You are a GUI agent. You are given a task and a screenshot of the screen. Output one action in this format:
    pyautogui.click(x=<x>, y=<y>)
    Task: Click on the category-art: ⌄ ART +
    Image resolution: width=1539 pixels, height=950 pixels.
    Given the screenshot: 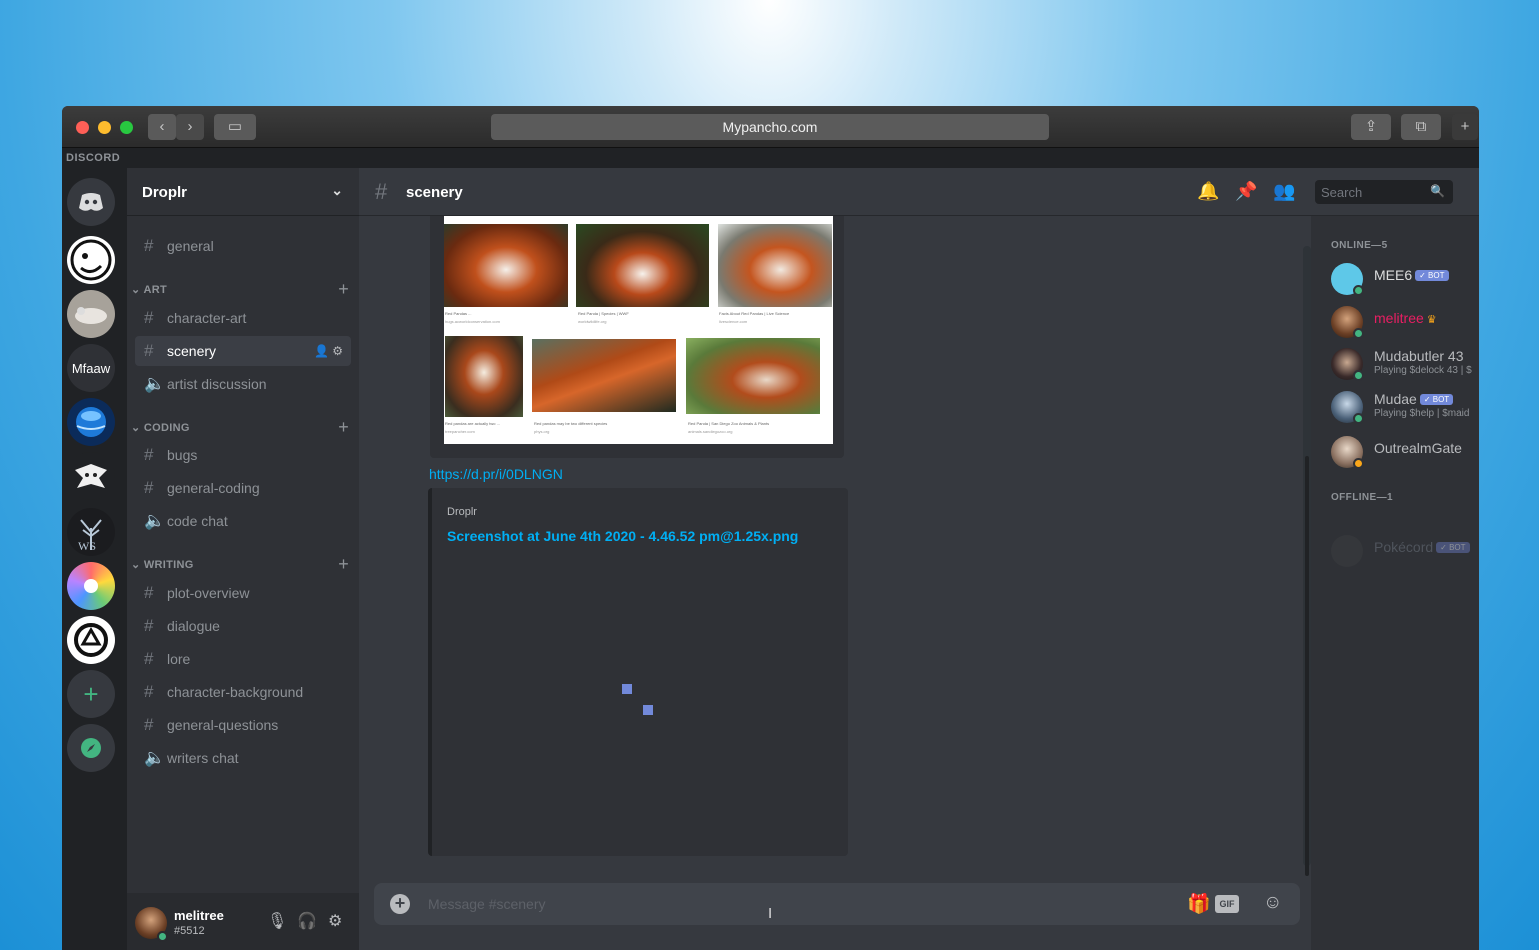 What is the action you would take?
    pyautogui.click(x=241, y=289)
    